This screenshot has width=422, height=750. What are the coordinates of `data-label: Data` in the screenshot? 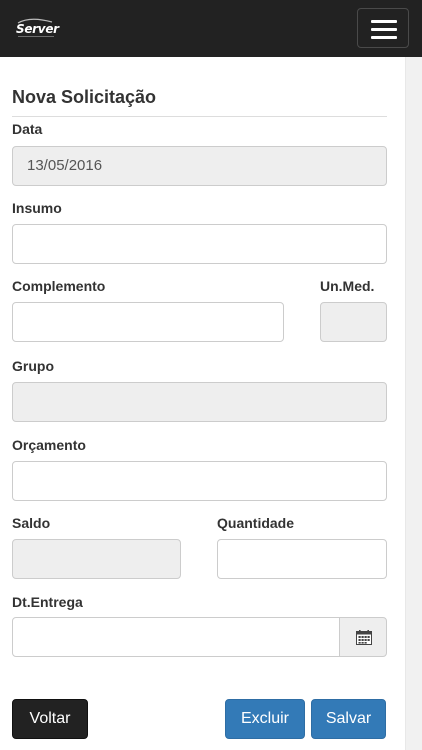 It's located at (27, 129).